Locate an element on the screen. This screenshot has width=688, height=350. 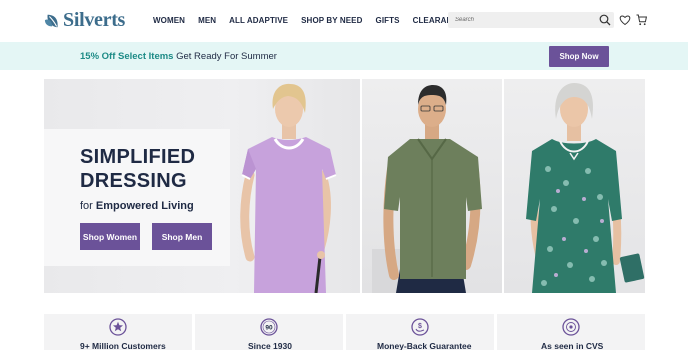
hero-subtitle-prefix: for is located at coordinates (88, 206).